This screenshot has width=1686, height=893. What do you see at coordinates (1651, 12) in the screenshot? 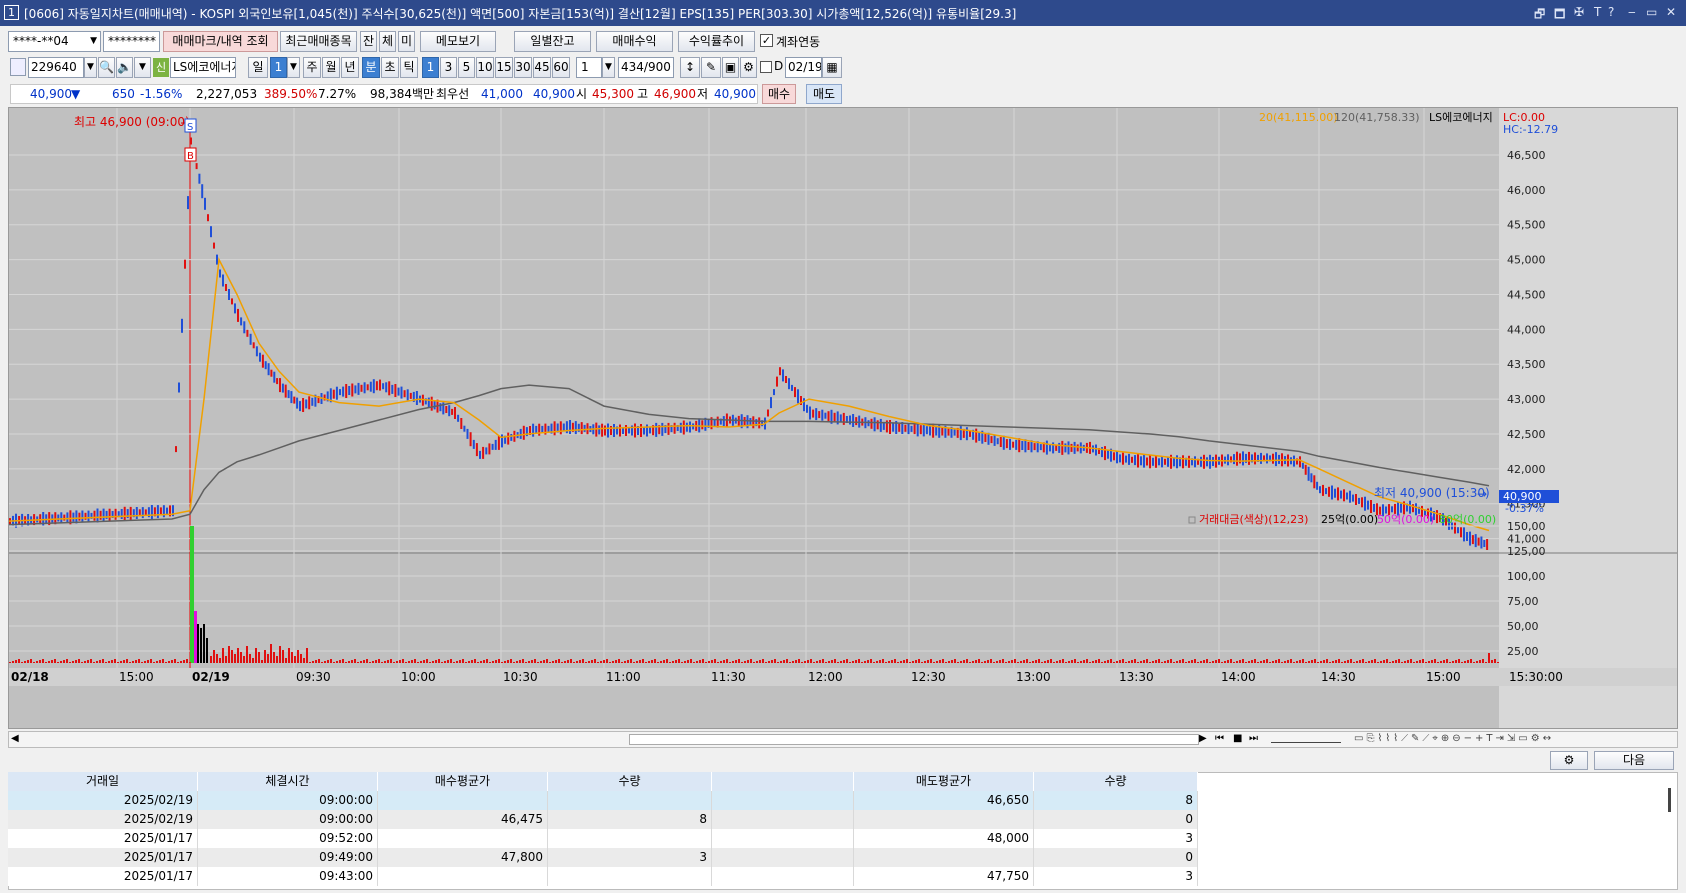
I see `maximize-icon: ▭` at bounding box center [1651, 12].